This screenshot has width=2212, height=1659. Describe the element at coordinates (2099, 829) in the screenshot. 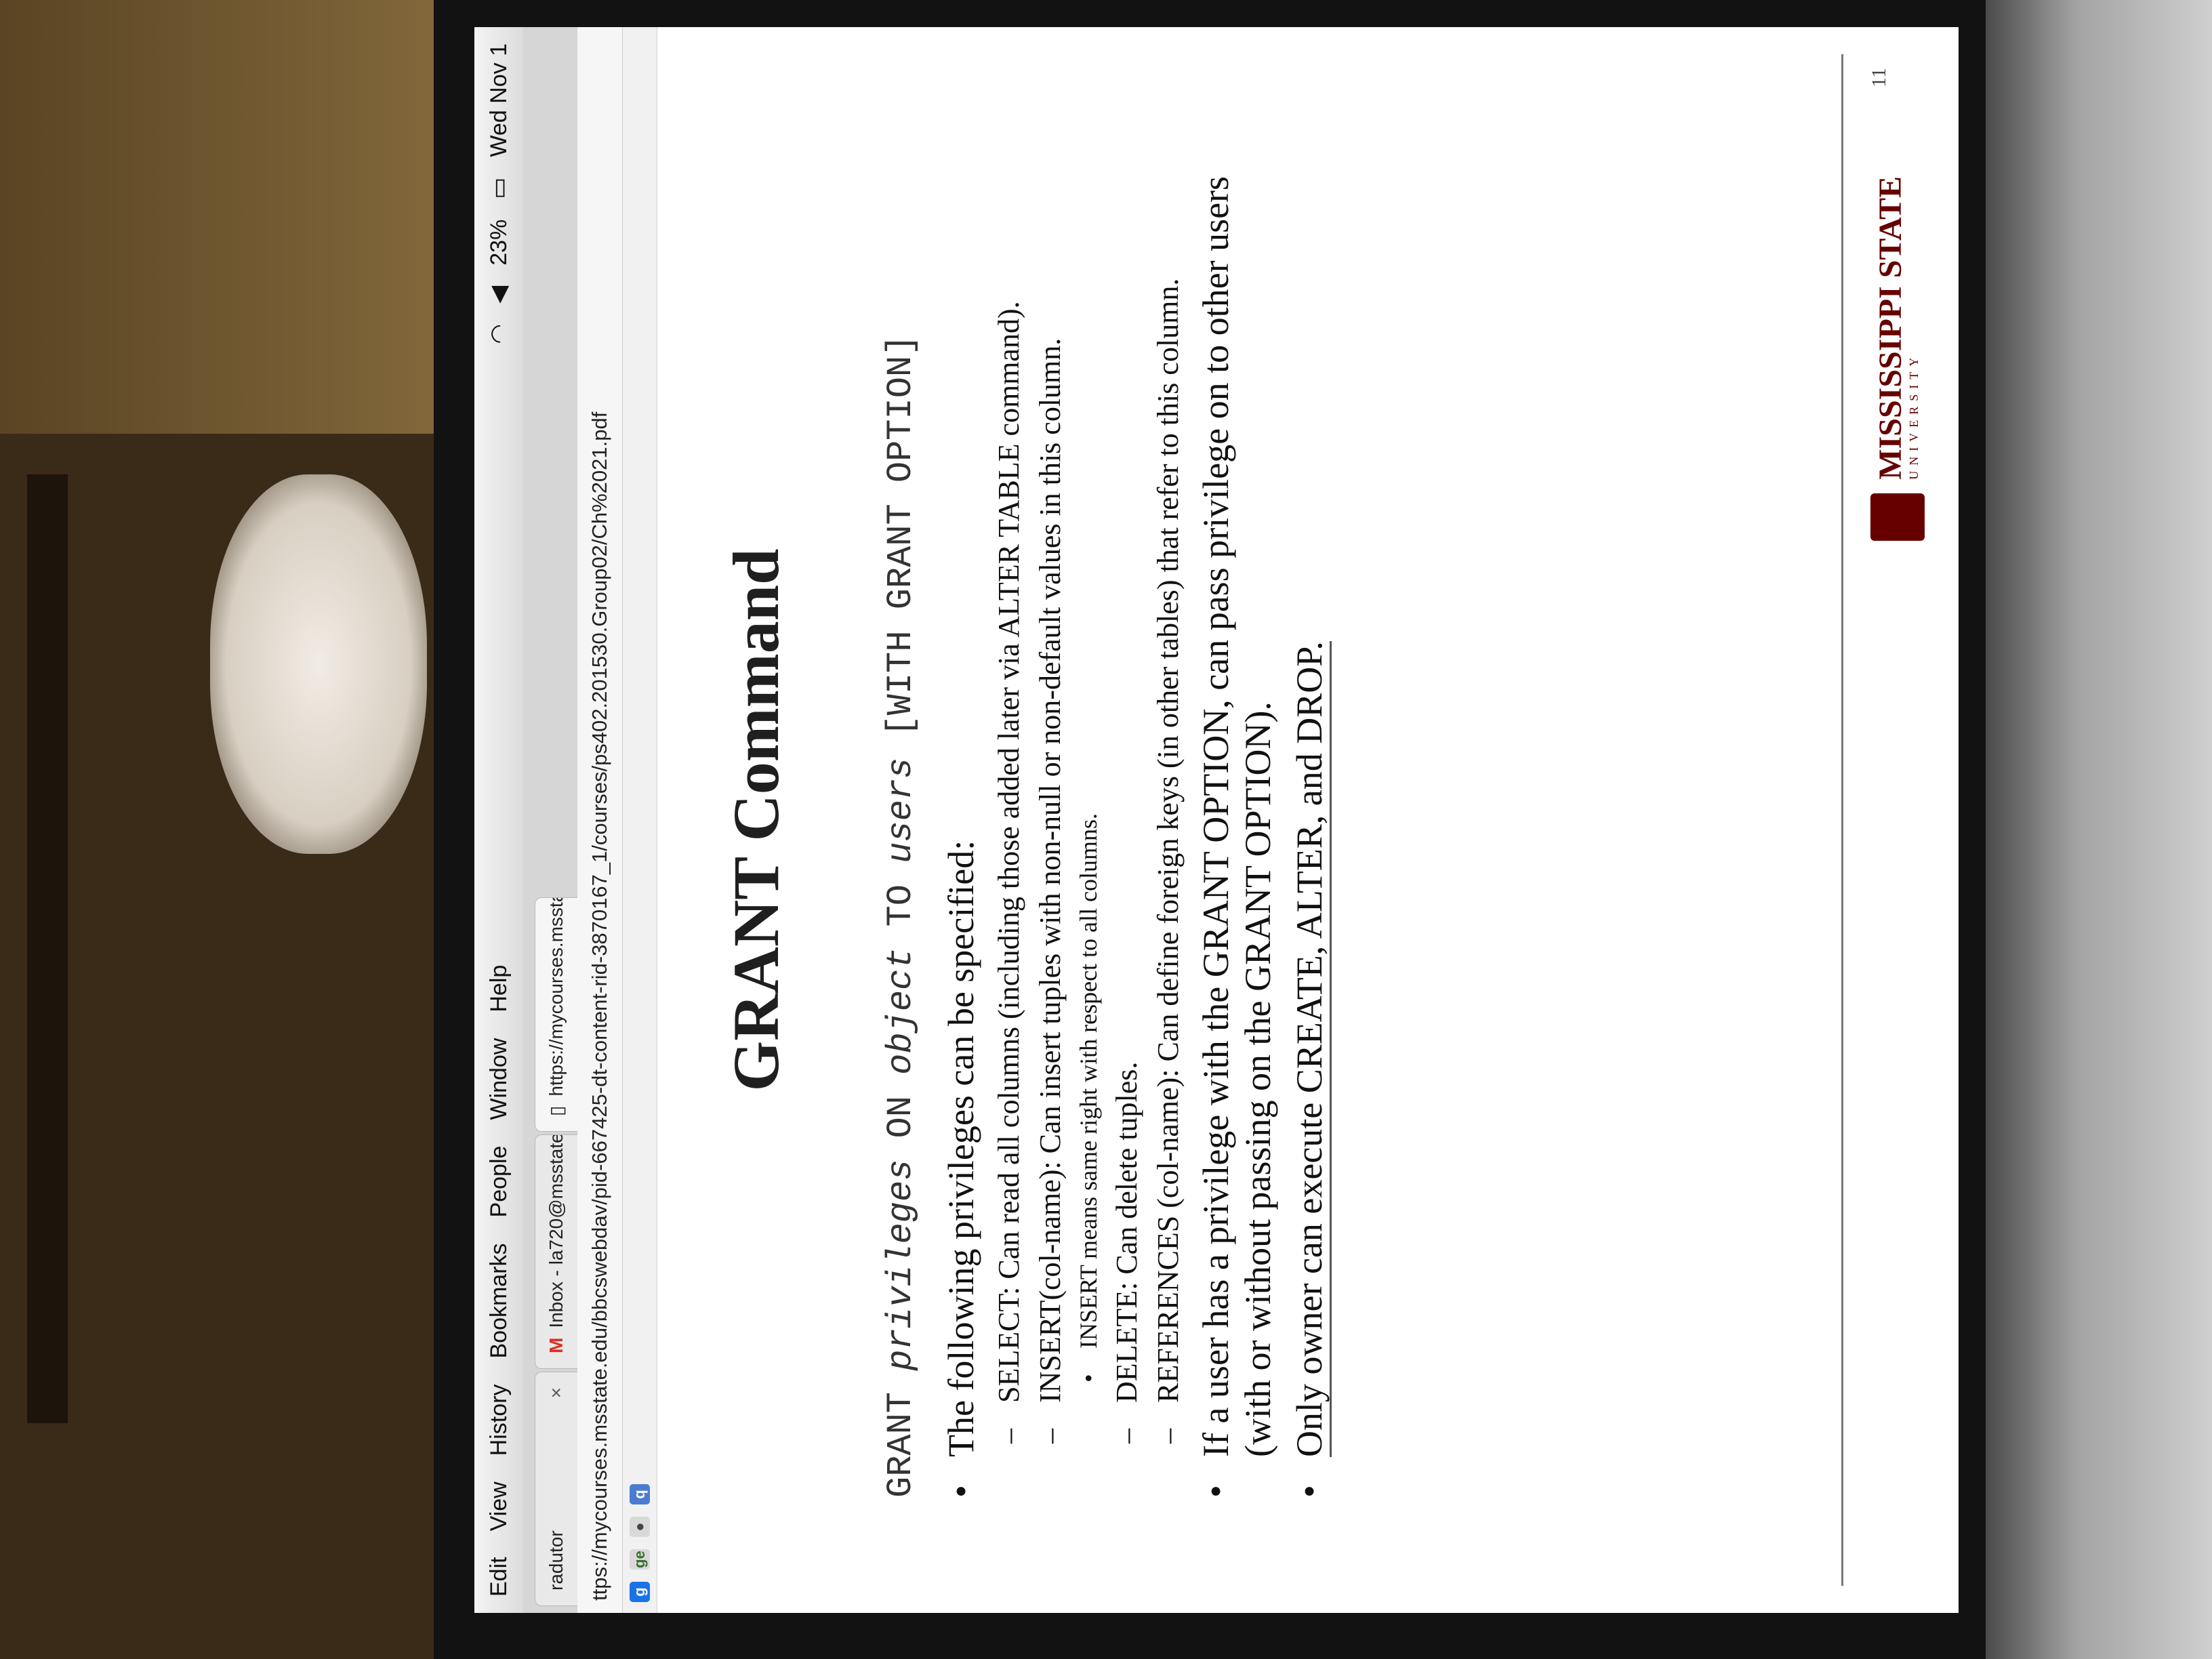

I see `laptop-keyboard` at that location.